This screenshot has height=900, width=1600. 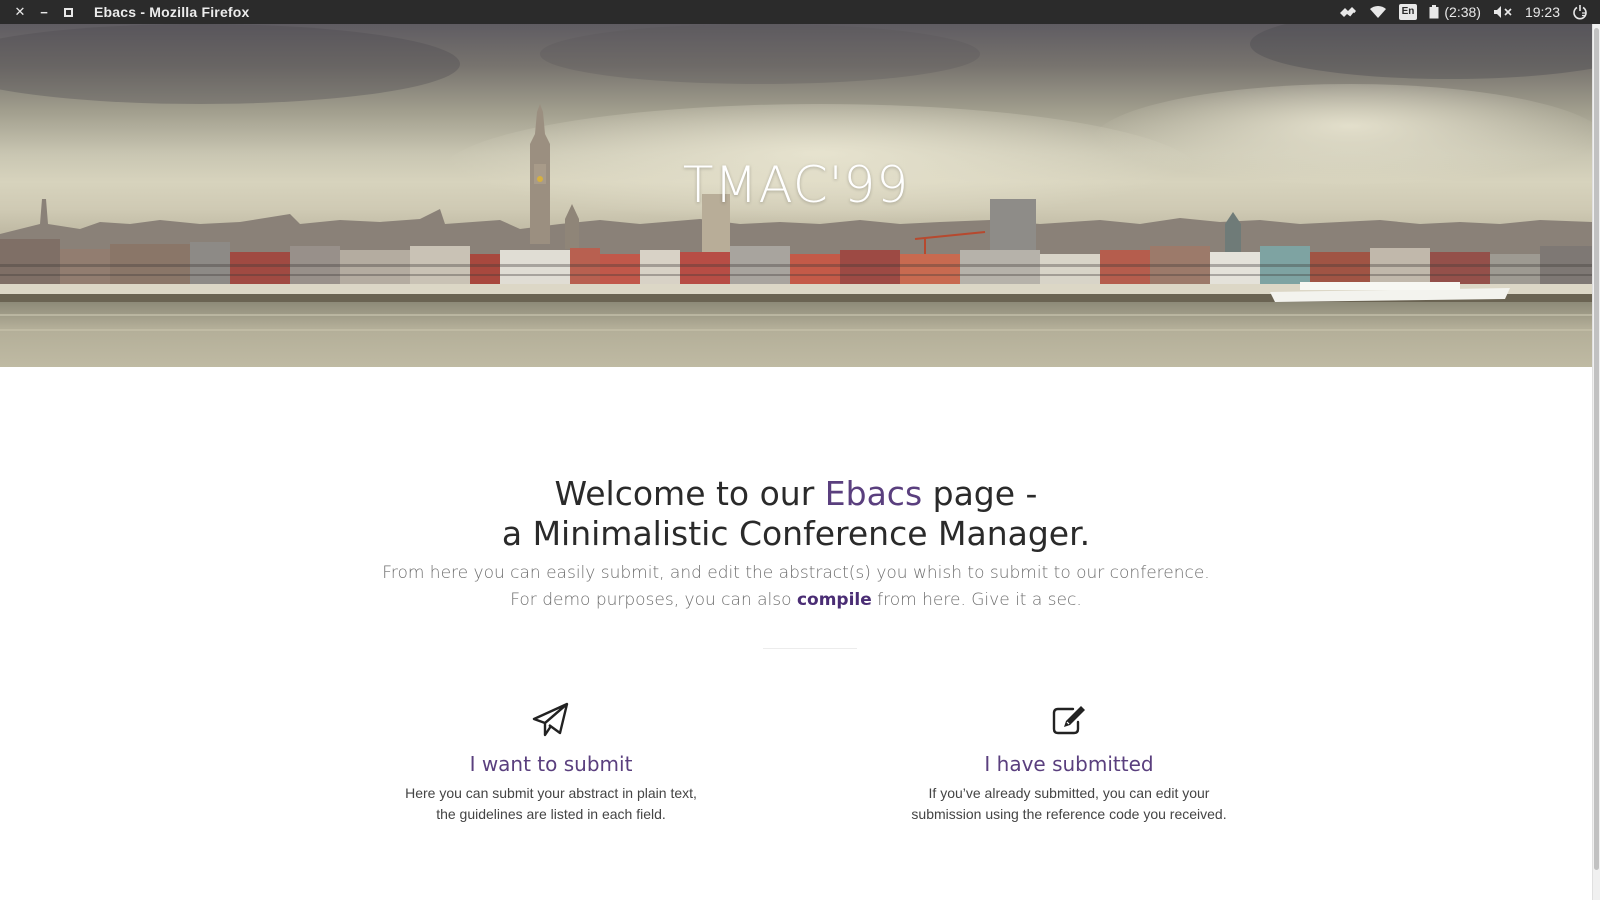 I want to click on scrollbar-thumb, so click(x=1596, y=449).